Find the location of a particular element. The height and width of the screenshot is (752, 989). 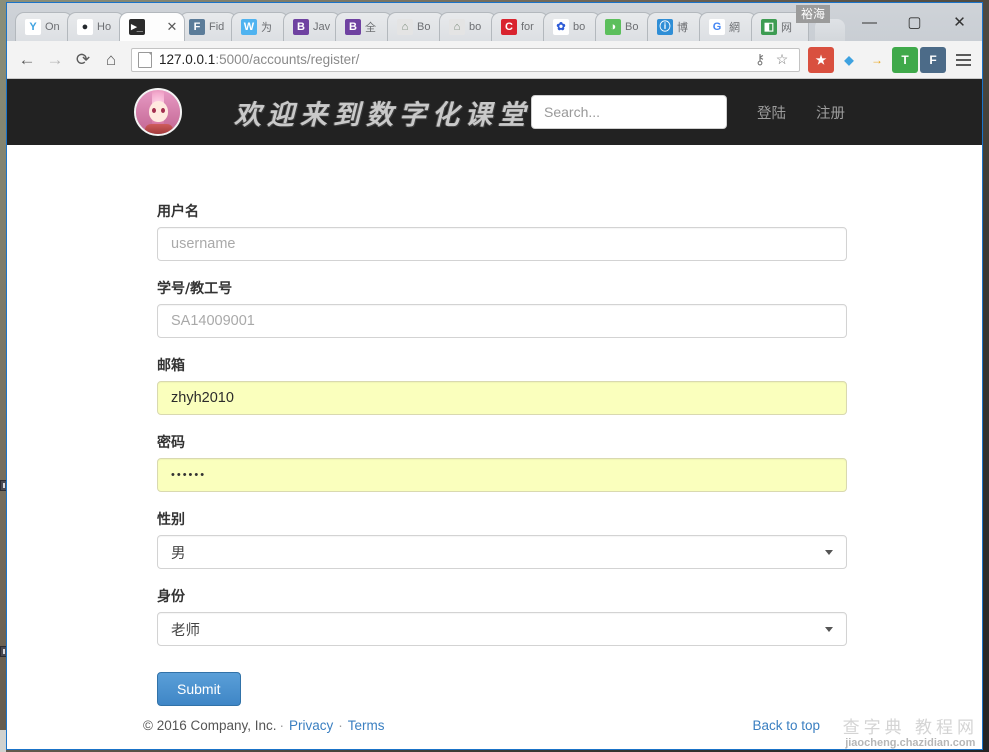

browser-tab: ⌂ bo is located at coordinates (468, 26).